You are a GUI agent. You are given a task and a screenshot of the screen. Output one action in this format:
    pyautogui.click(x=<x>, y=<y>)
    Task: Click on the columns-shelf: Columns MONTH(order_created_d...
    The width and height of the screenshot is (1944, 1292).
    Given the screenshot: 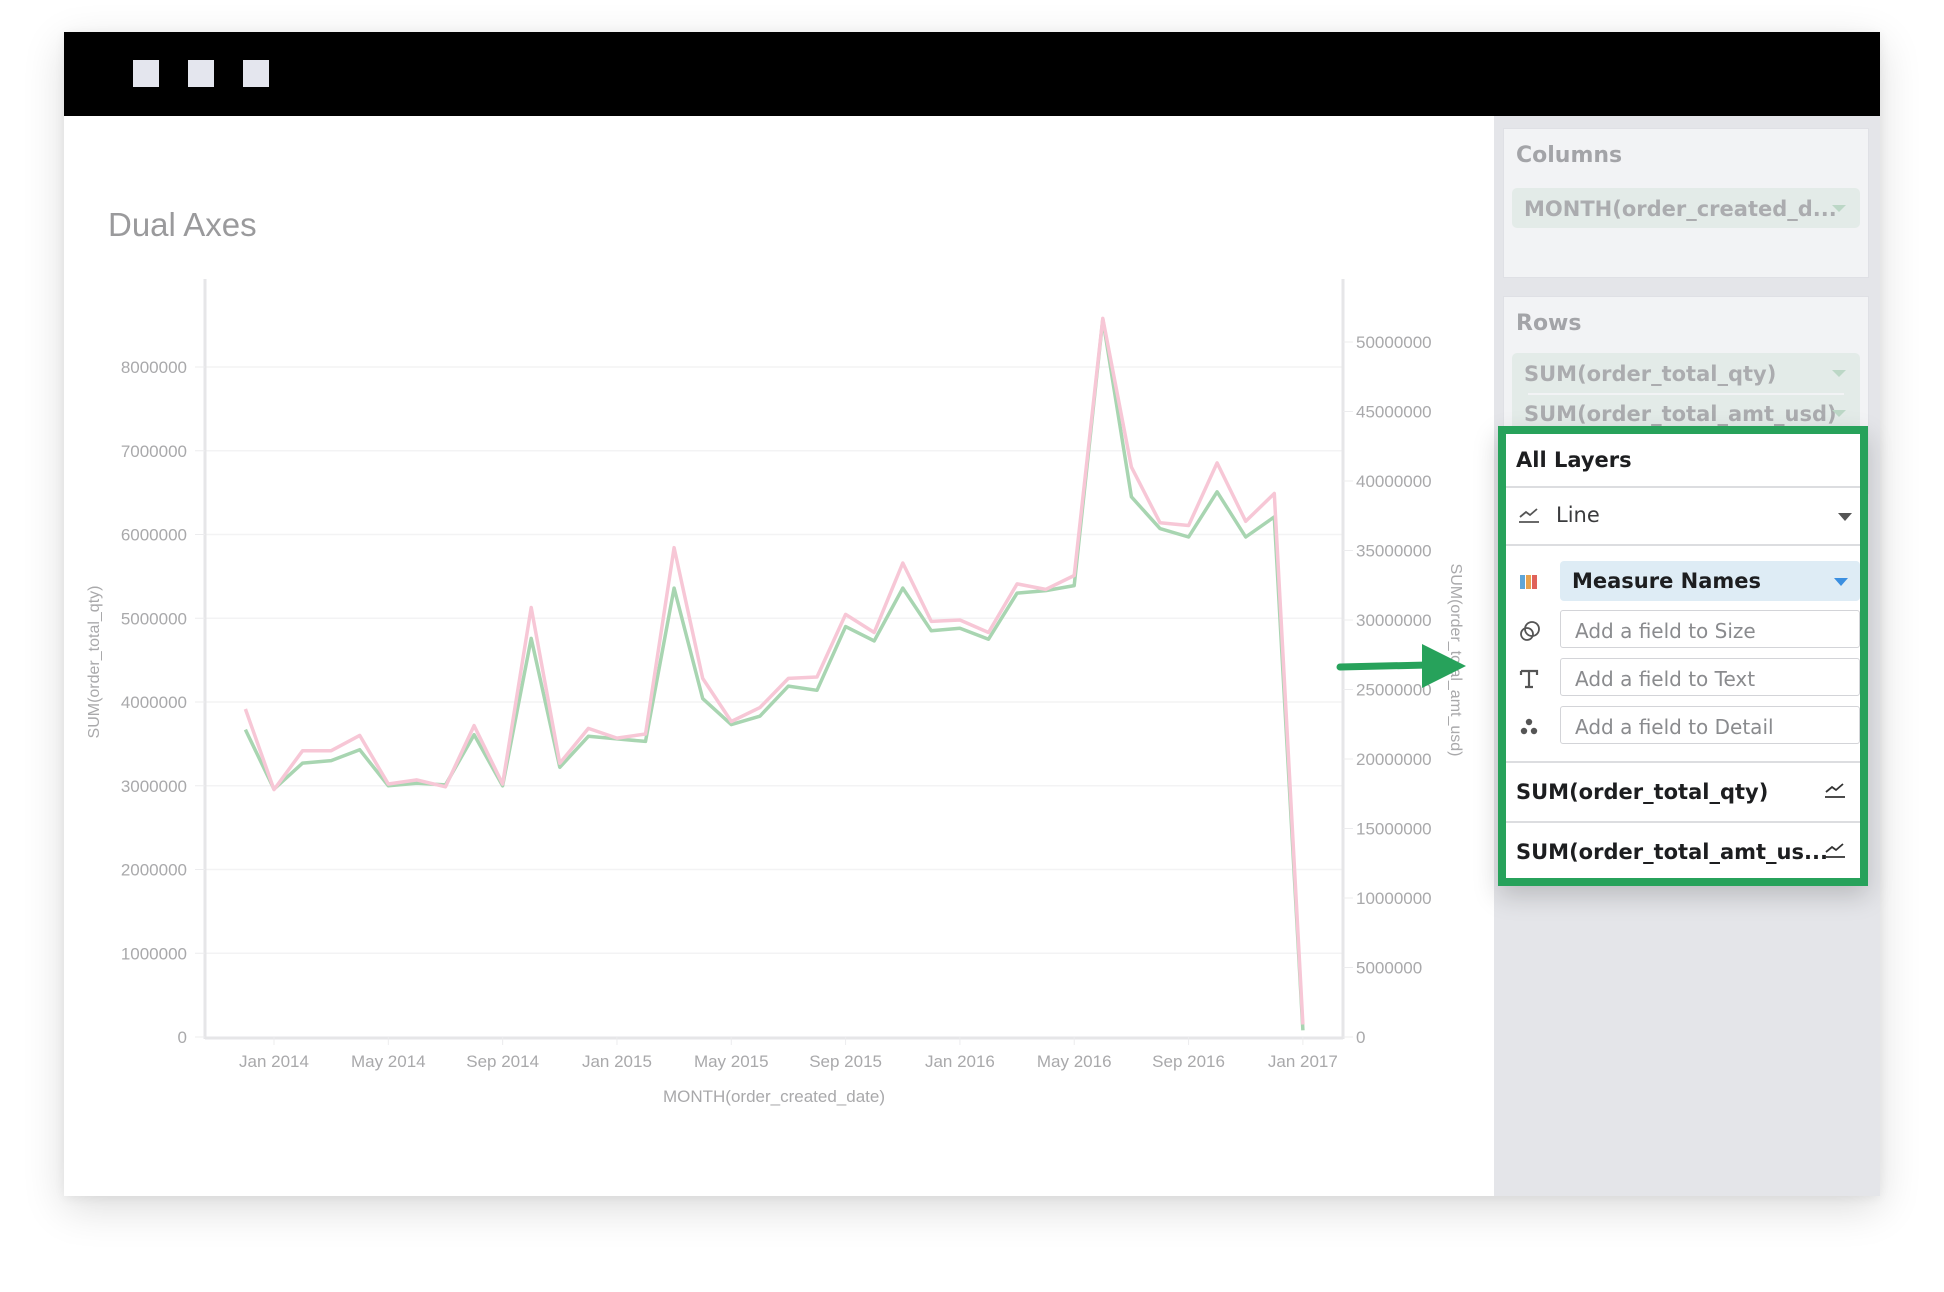 What is the action you would take?
    pyautogui.click(x=1686, y=203)
    